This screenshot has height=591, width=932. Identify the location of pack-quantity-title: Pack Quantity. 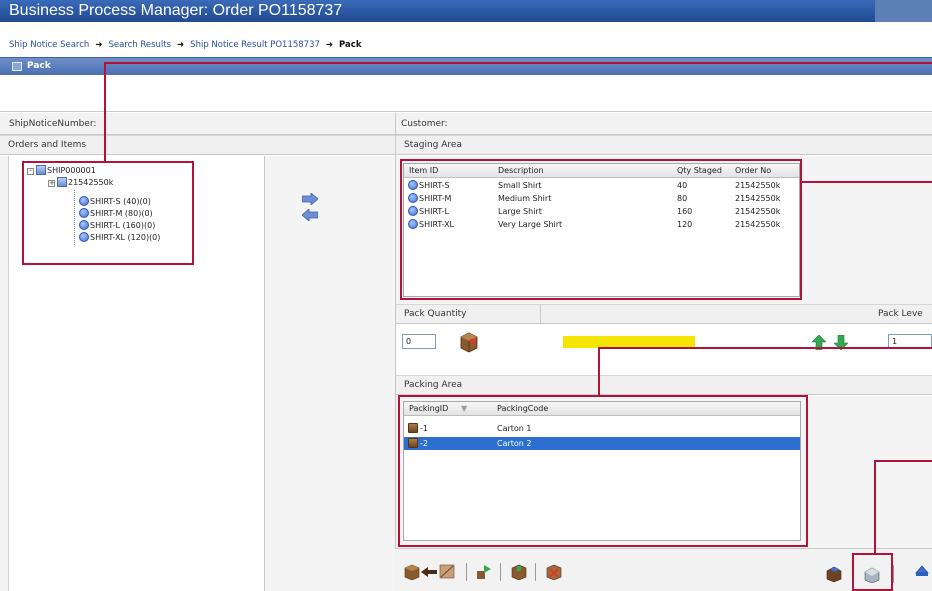
(435, 314).